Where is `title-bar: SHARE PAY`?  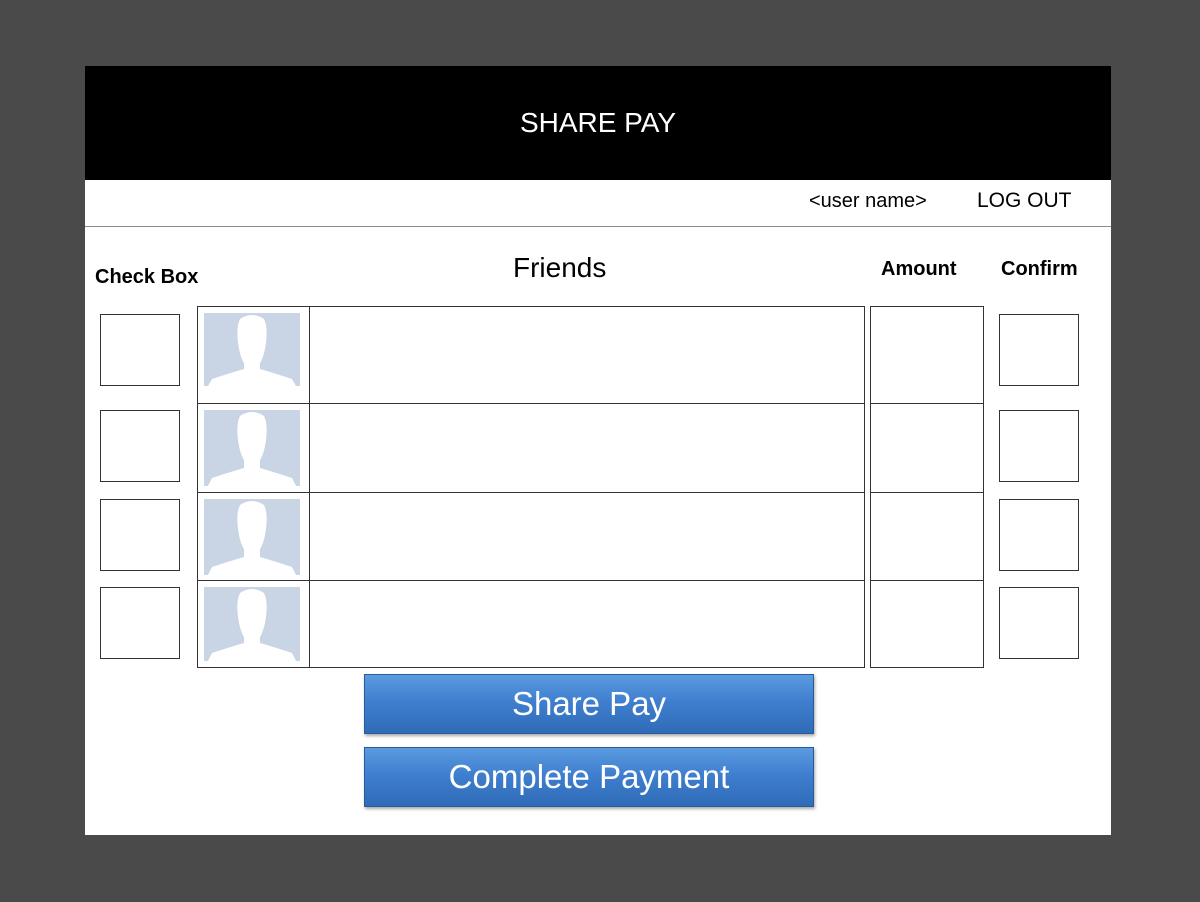 title-bar: SHARE PAY is located at coordinates (598, 123).